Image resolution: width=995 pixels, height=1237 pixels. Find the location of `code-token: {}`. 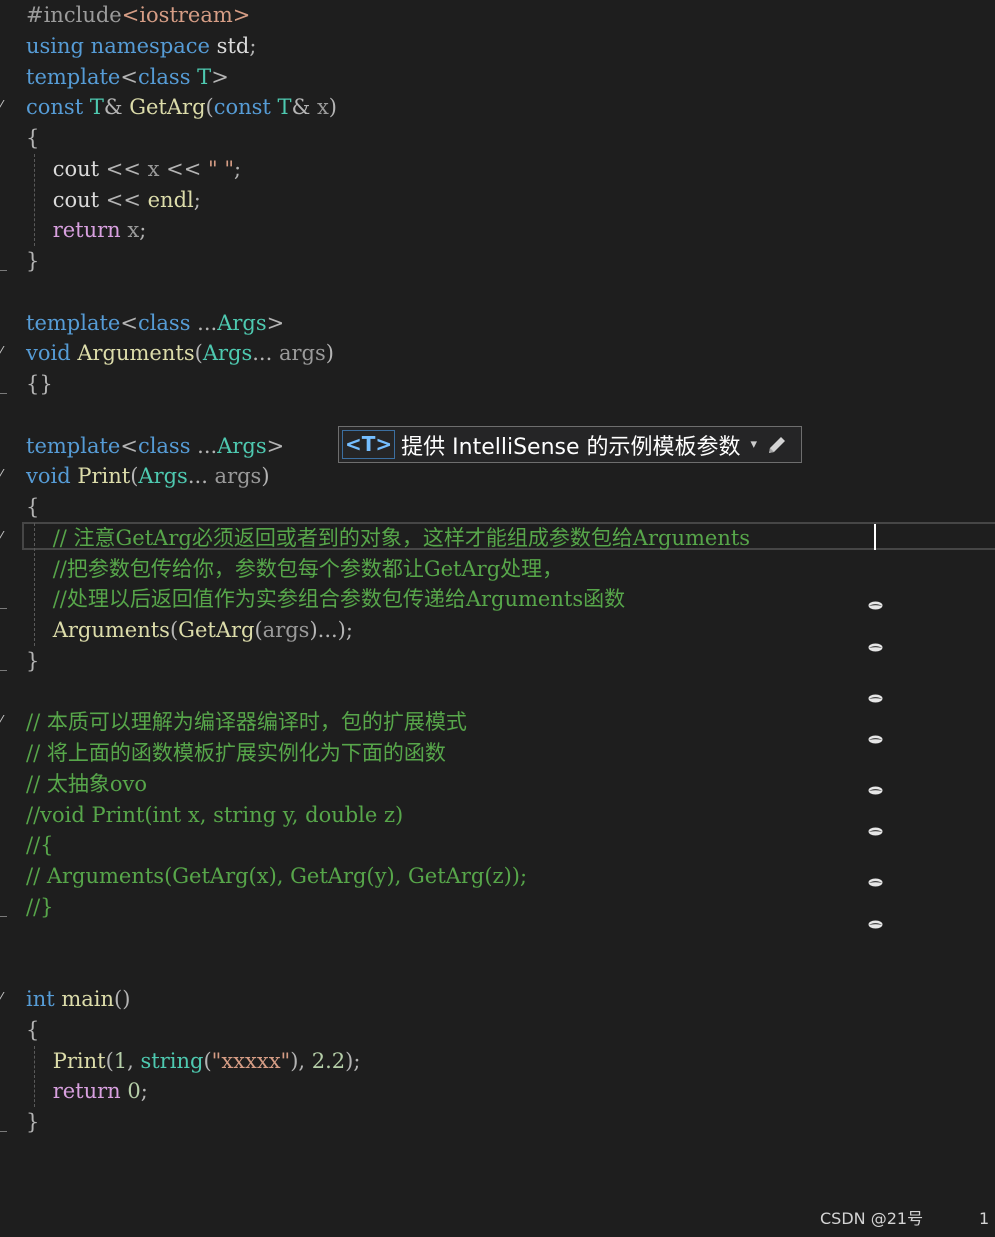

code-token: {} is located at coordinates (39, 384).